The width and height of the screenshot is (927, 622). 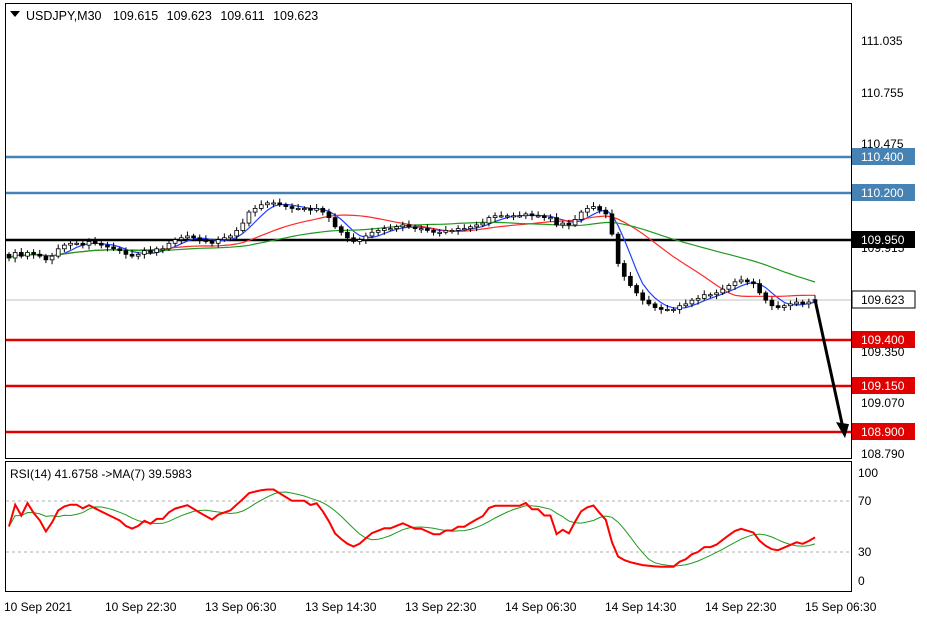 What do you see at coordinates (241, 607) in the screenshot?
I see `x-tick-label: 13 Sep 06:30` at bounding box center [241, 607].